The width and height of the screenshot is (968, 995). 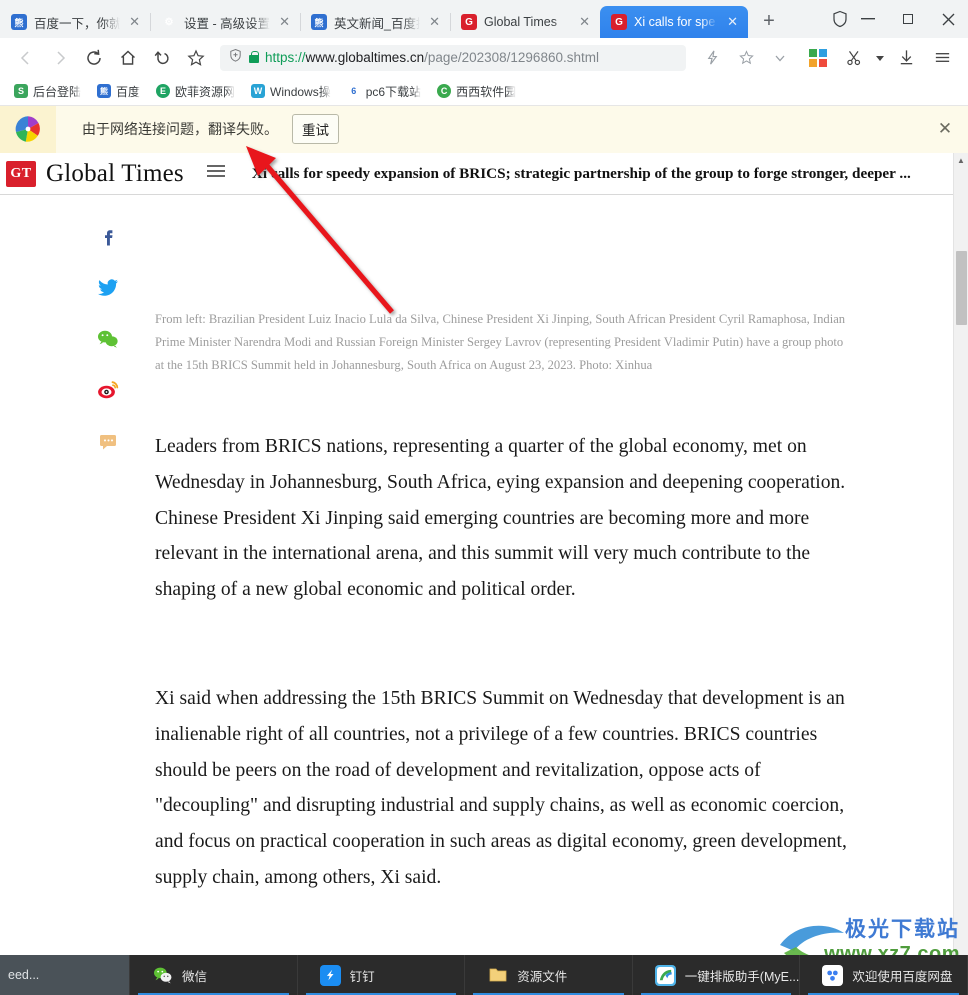 I want to click on extension-buttons, so click(x=880, y=58).